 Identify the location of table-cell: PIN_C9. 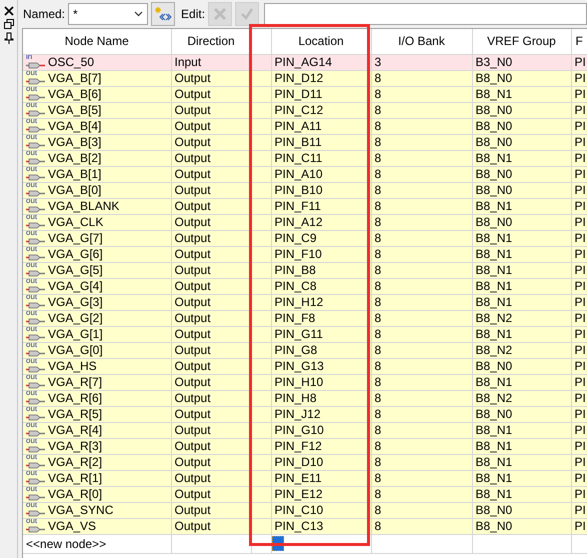
(321, 238).